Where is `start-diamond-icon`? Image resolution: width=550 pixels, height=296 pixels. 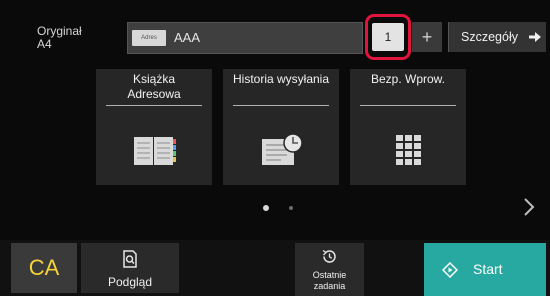 start-diamond-icon is located at coordinates (450, 270).